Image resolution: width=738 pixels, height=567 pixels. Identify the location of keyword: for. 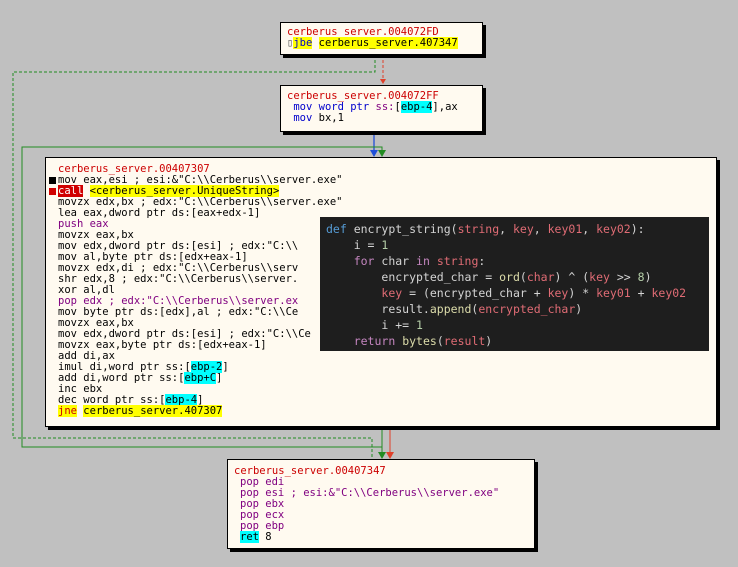
(364, 261).